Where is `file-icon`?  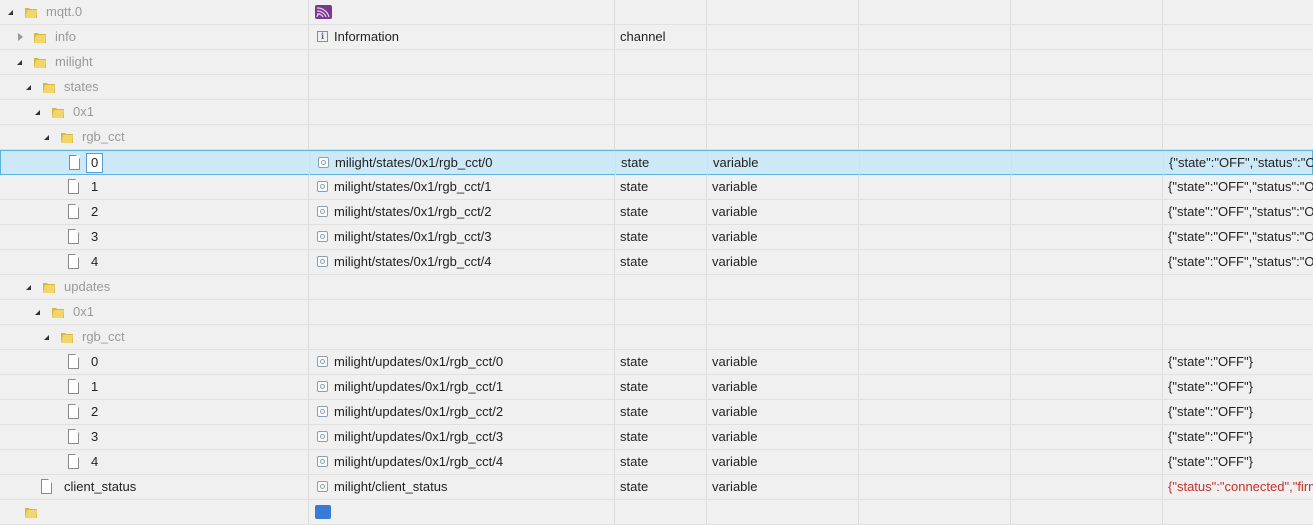 file-icon is located at coordinates (73, 236).